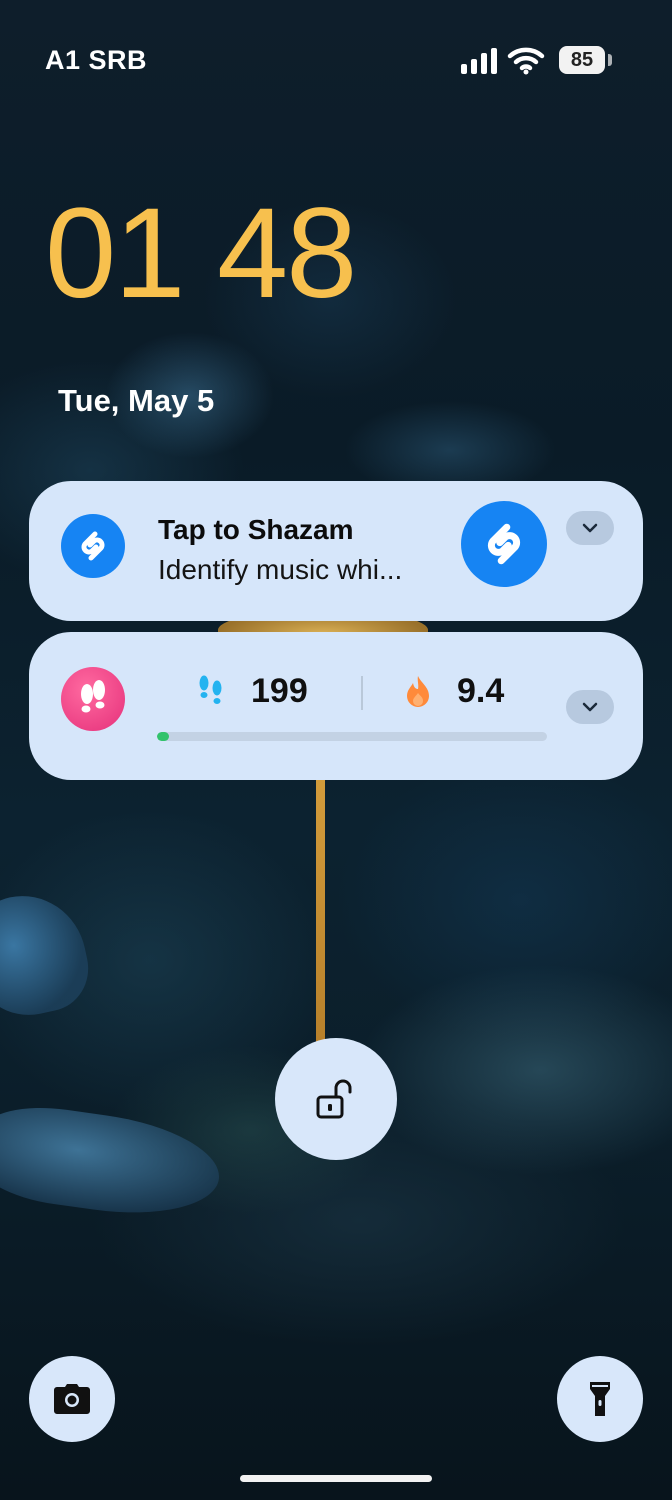 The image size is (672, 1500). I want to click on shazam-button-icon, so click(504, 544).